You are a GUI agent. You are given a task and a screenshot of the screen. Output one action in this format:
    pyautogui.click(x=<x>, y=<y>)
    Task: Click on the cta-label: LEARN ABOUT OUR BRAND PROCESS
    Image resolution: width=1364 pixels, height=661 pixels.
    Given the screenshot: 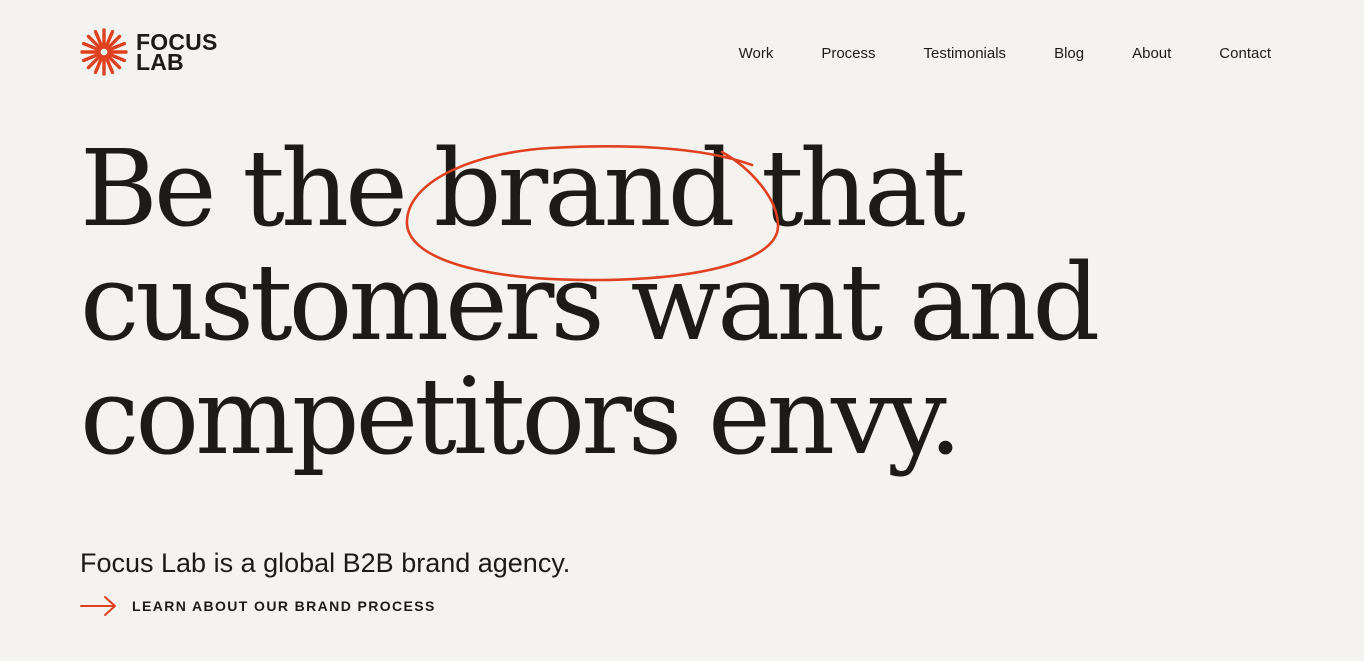 What is the action you would take?
    pyautogui.click(x=284, y=606)
    